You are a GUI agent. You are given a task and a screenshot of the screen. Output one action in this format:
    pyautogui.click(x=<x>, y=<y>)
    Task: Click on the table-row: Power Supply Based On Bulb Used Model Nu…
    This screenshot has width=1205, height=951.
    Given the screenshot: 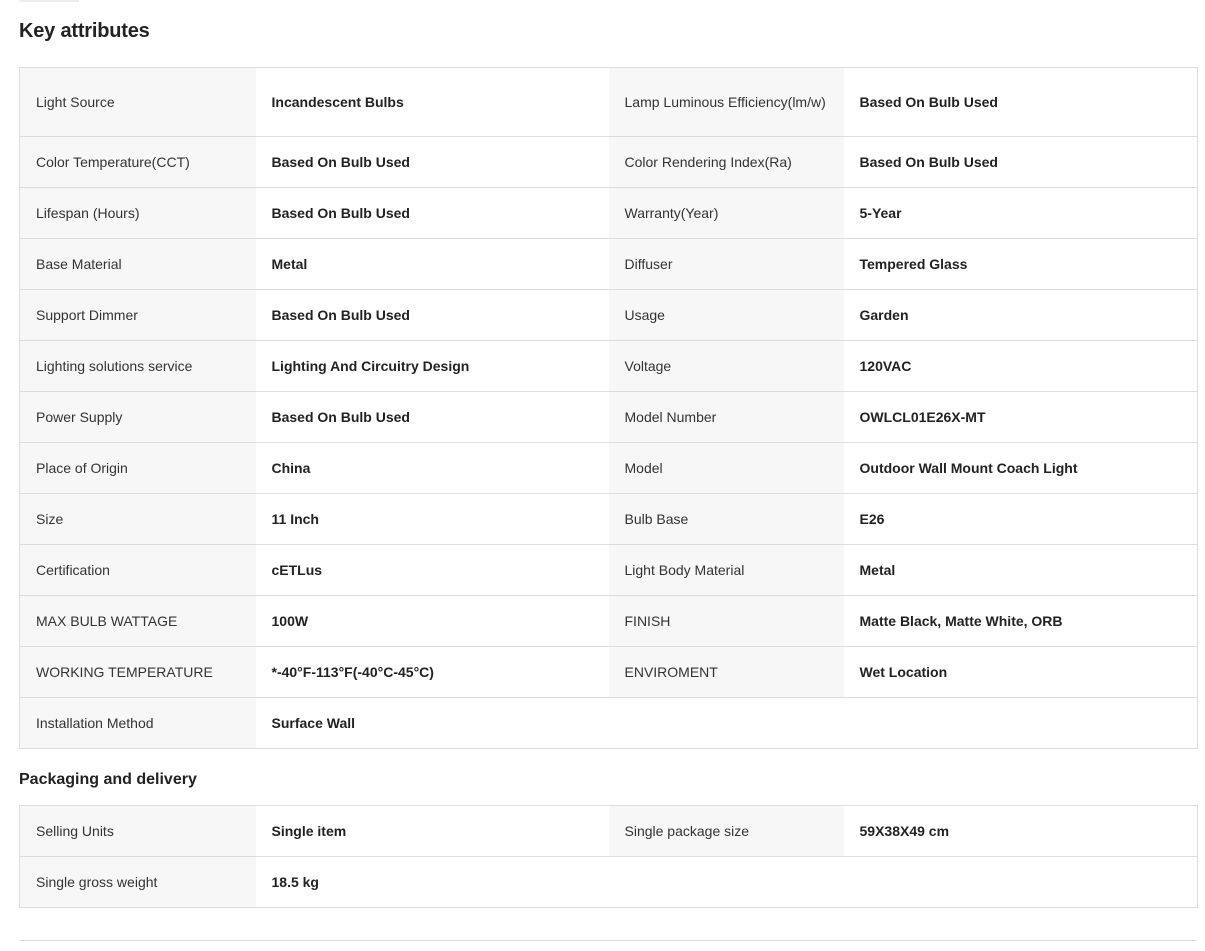 What is the action you would take?
    pyautogui.click(x=608, y=417)
    